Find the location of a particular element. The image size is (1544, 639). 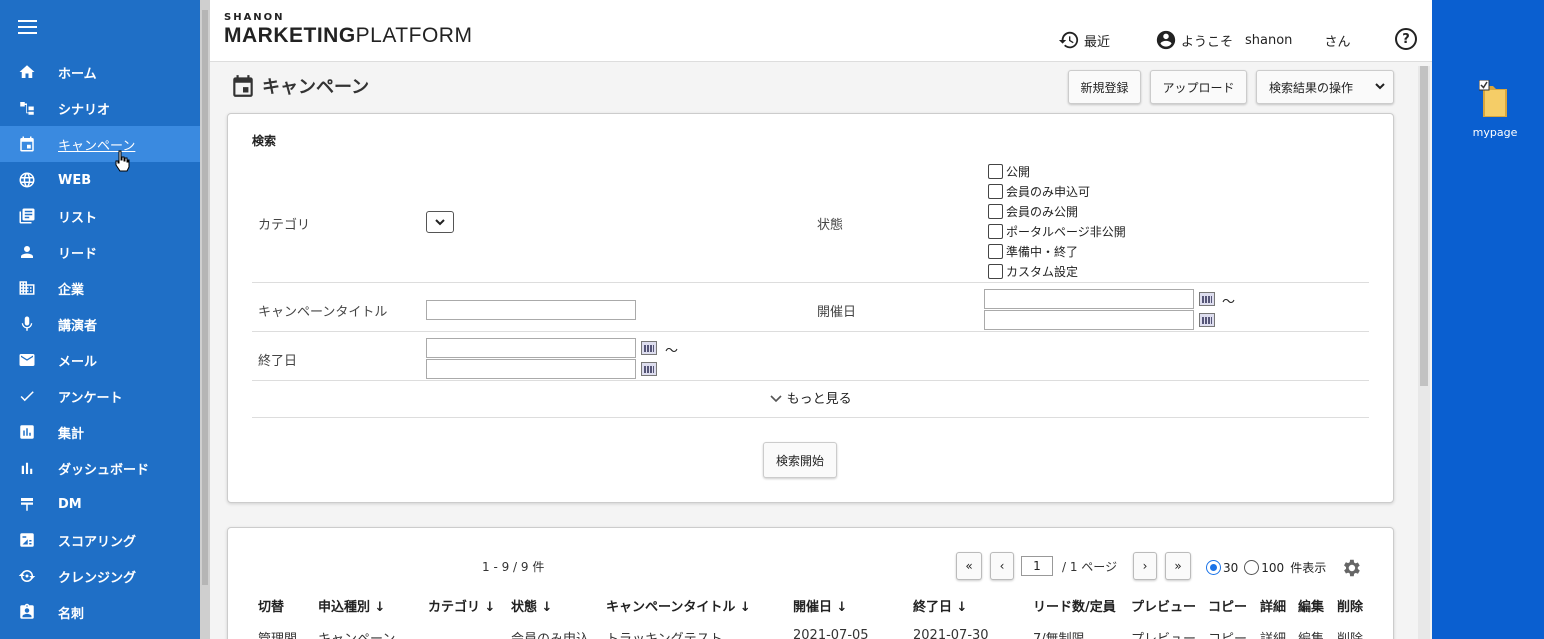

status-option-custom: カスタム設定 is located at coordinates (1033, 271).